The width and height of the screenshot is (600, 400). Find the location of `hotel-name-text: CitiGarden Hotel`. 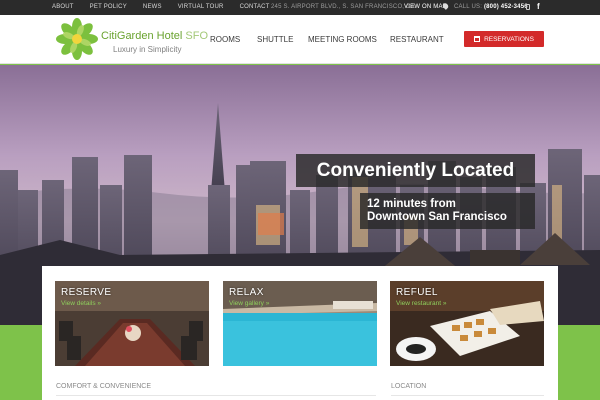

hotel-name-text: CitiGarden Hotel is located at coordinates (142, 36).